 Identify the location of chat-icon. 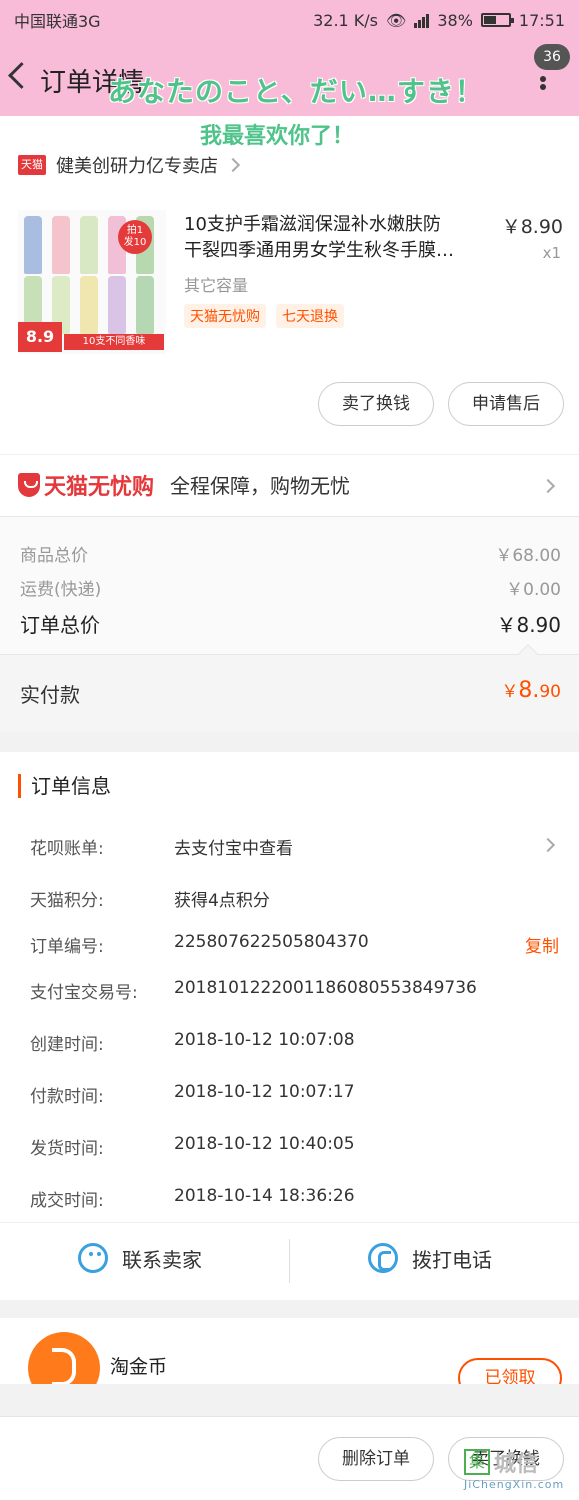
(93, 1258).